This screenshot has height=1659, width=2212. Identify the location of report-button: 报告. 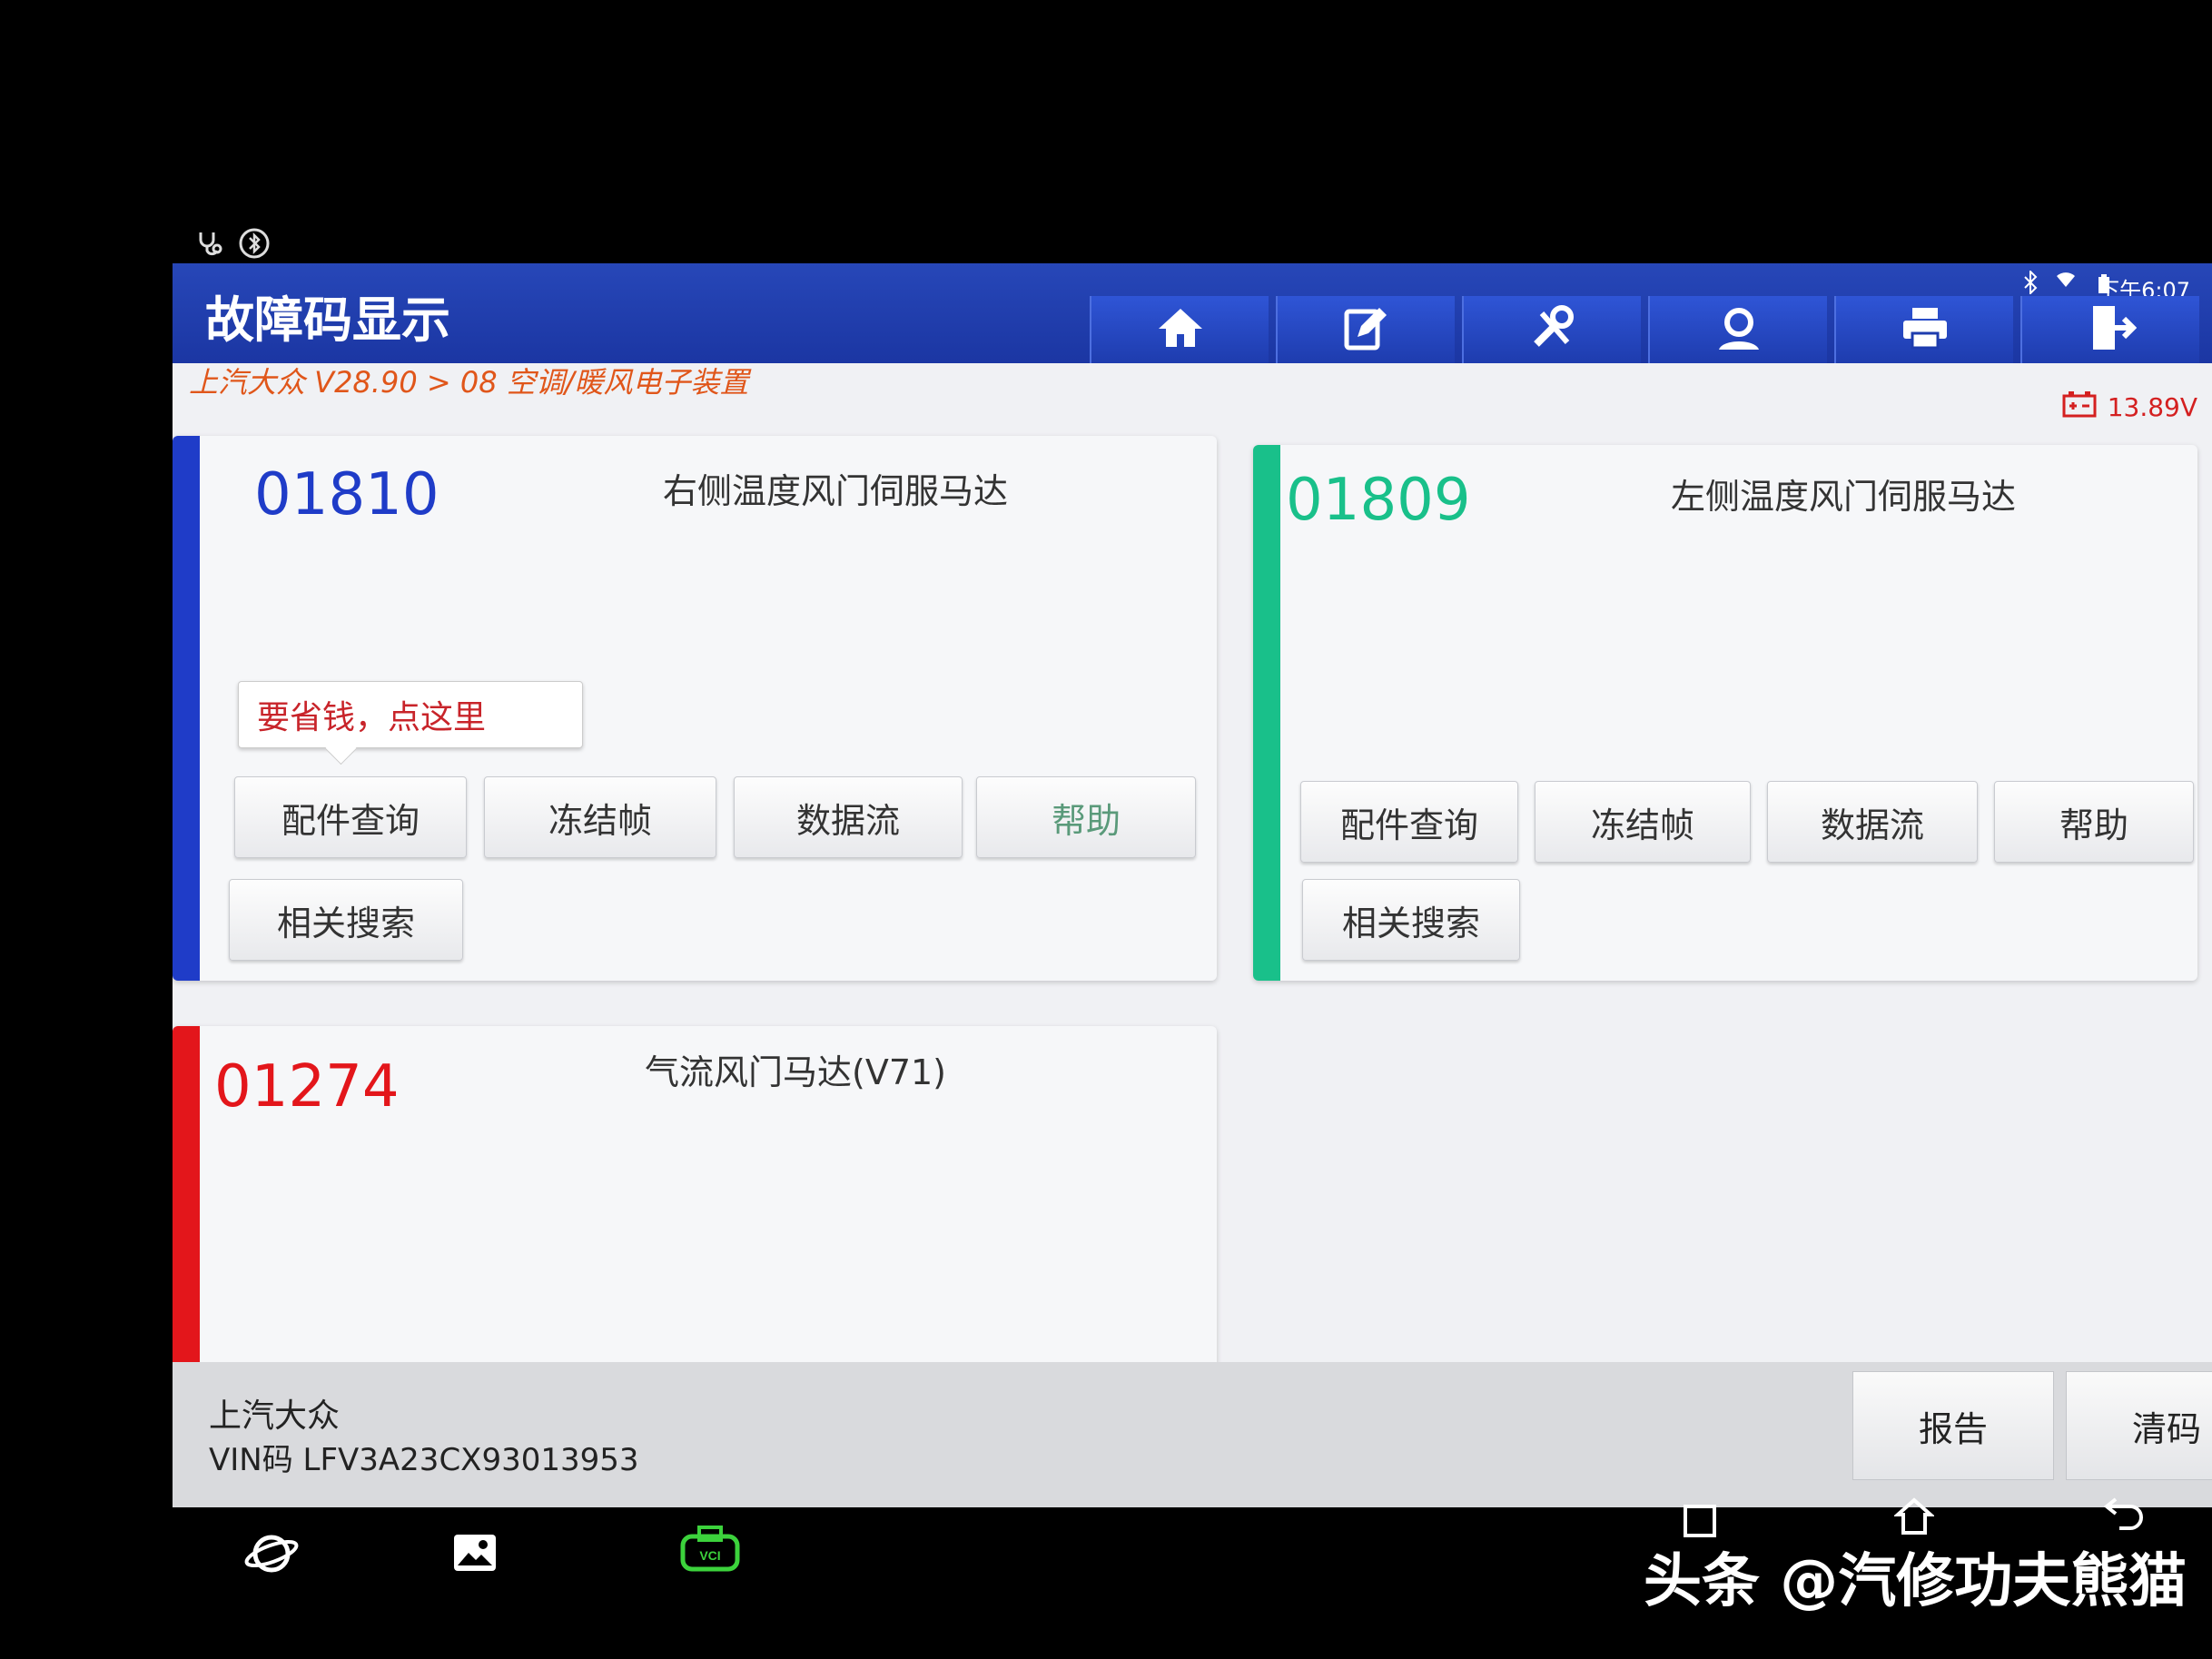
(1953, 1425).